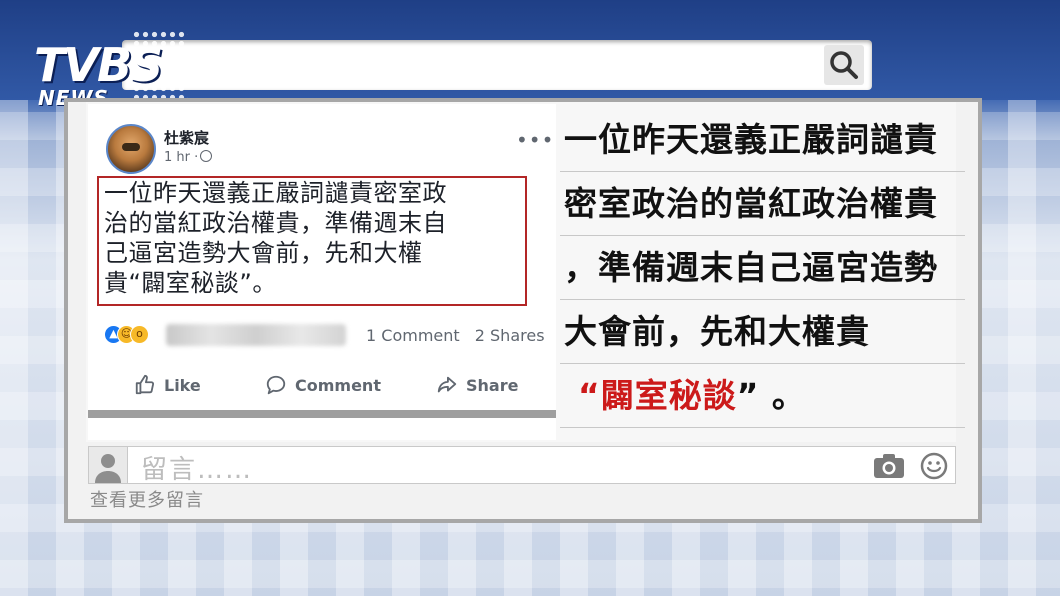 The image size is (1060, 596). Describe the element at coordinates (535, 140) in the screenshot. I see `more-options-icon: •••` at that location.